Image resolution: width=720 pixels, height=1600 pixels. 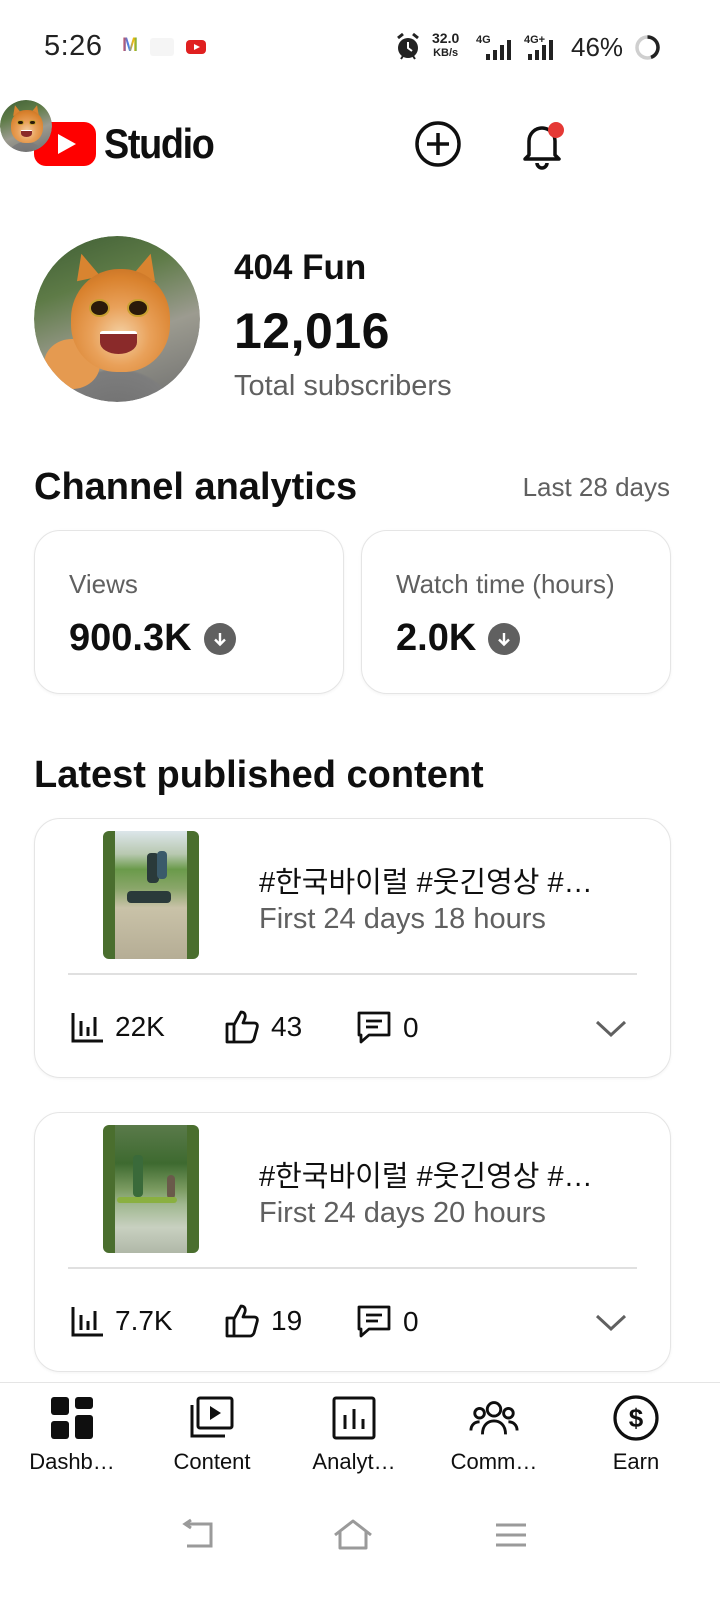 What do you see at coordinates (647, 47) in the screenshot?
I see `battery-icon` at bounding box center [647, 47].